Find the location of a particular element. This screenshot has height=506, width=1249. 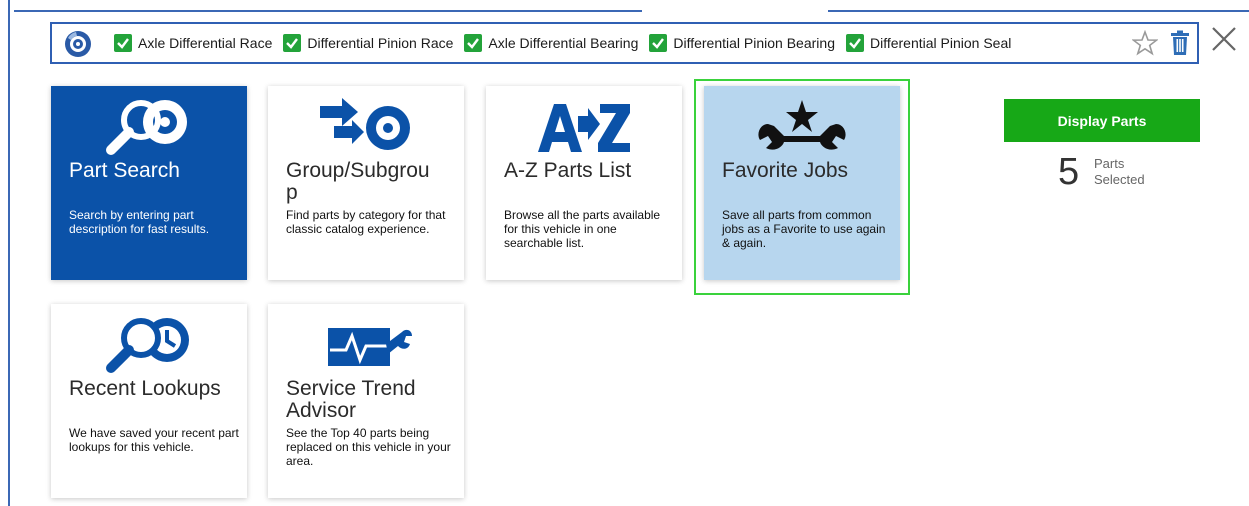

star-icon is located at coordinates (1145, 43).